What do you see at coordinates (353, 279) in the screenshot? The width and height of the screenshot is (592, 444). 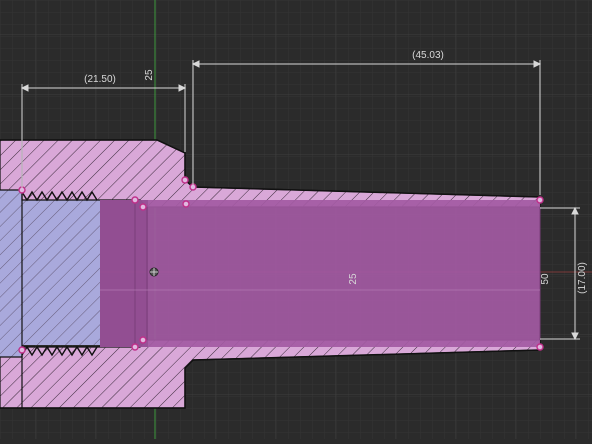 I see `dim-bore-label: 25` at bounding box center [353, 279].